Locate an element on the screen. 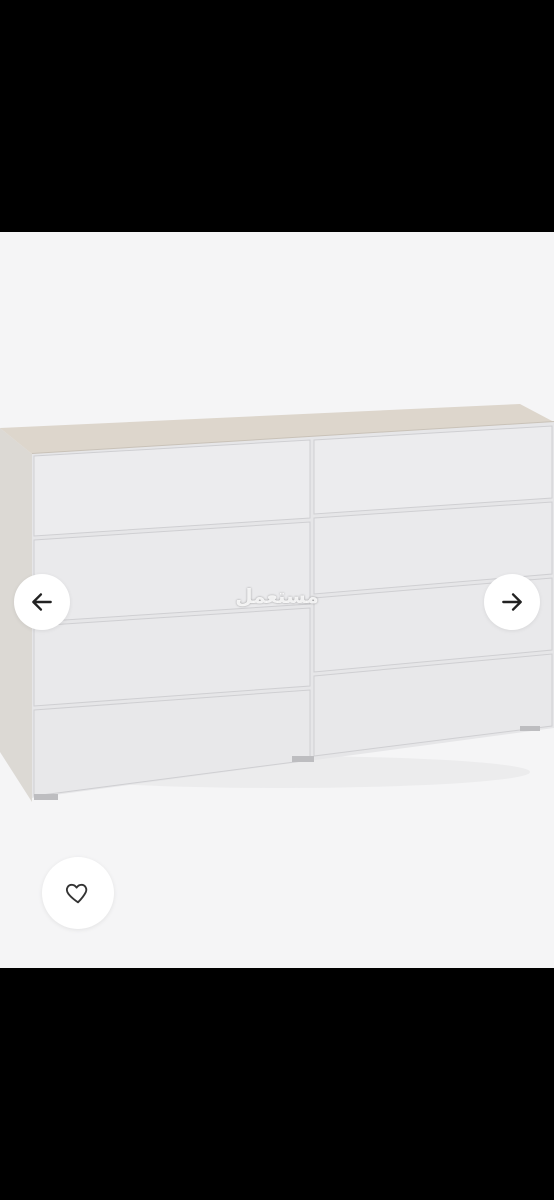  favorite-button is located at coordinates (78, 893).